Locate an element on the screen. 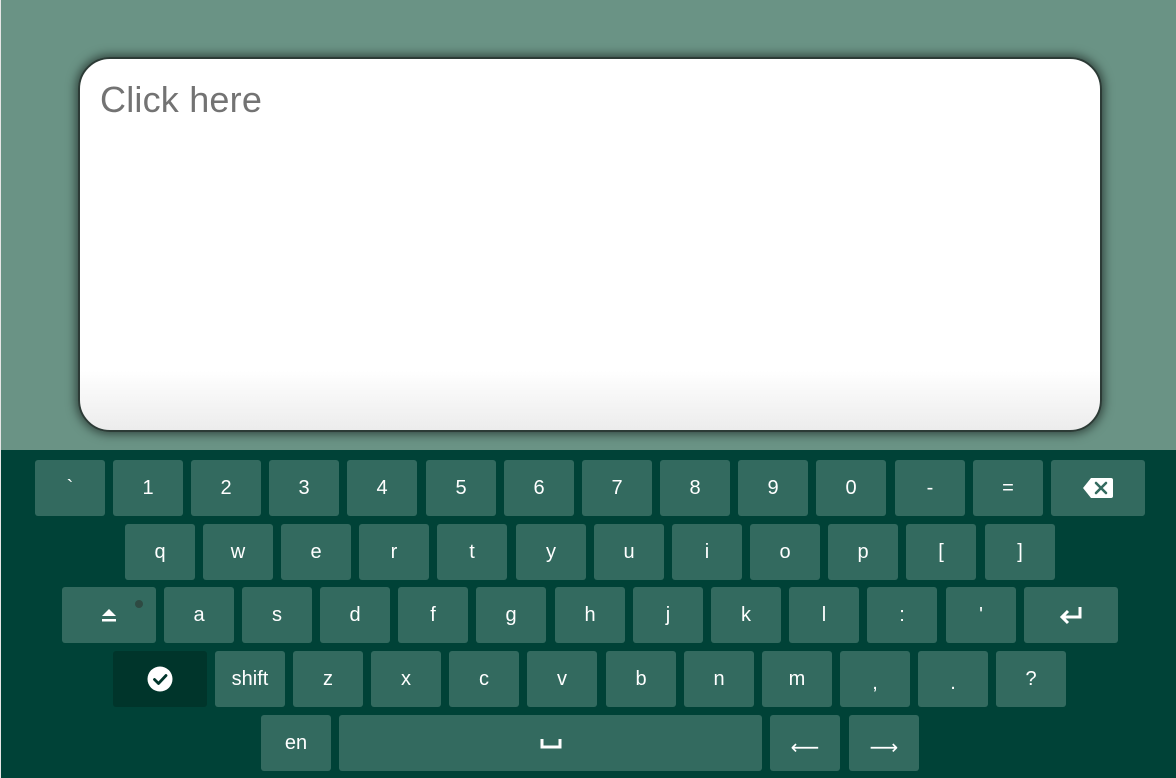  key-label: 2 is located at coordinates (226, 487).